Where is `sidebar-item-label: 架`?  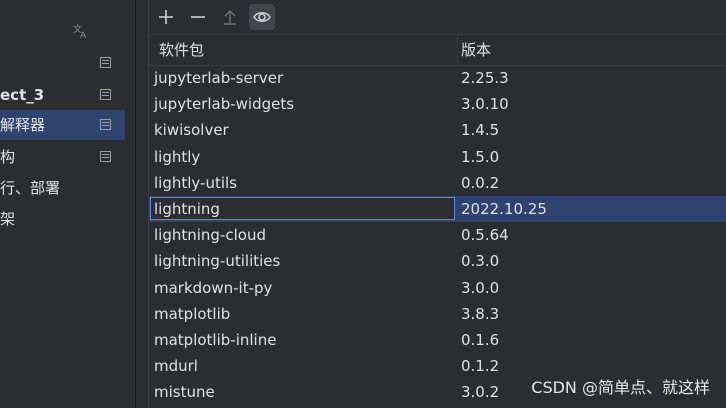 sidebar-item-label: 架 is located at coordinates (8, 219).